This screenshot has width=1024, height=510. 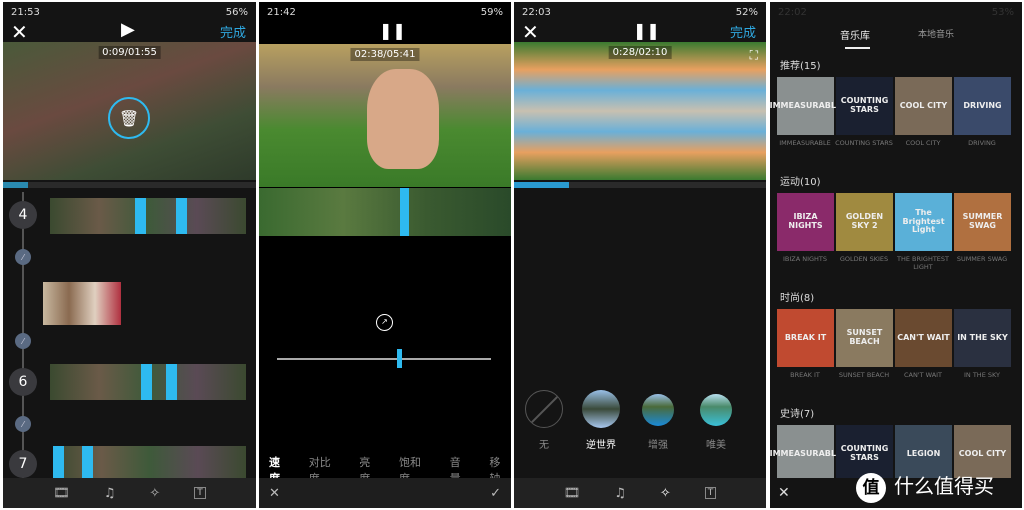 What do you see at coordinates (982, 259) in the screenshot?
I see `track-title: SUMMER SWAG` at bounding box center [982, 259].